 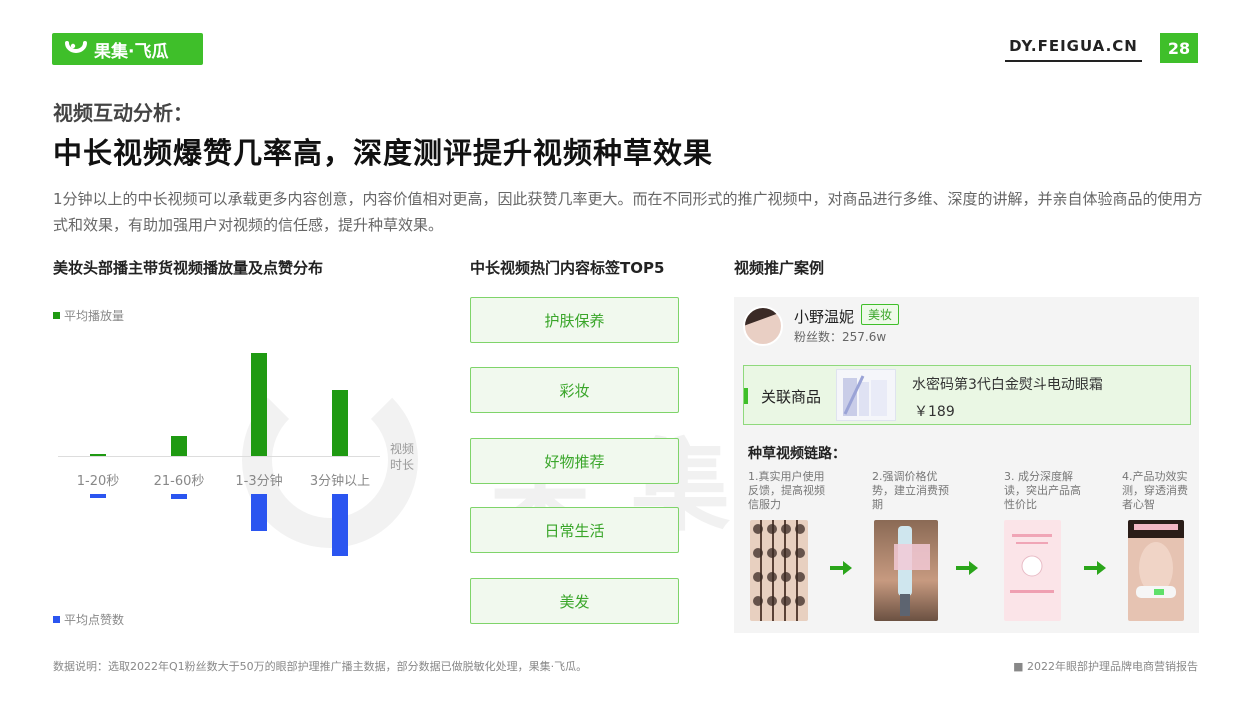 I want to click on tag-item: 美发, so click(x=574, y=601).